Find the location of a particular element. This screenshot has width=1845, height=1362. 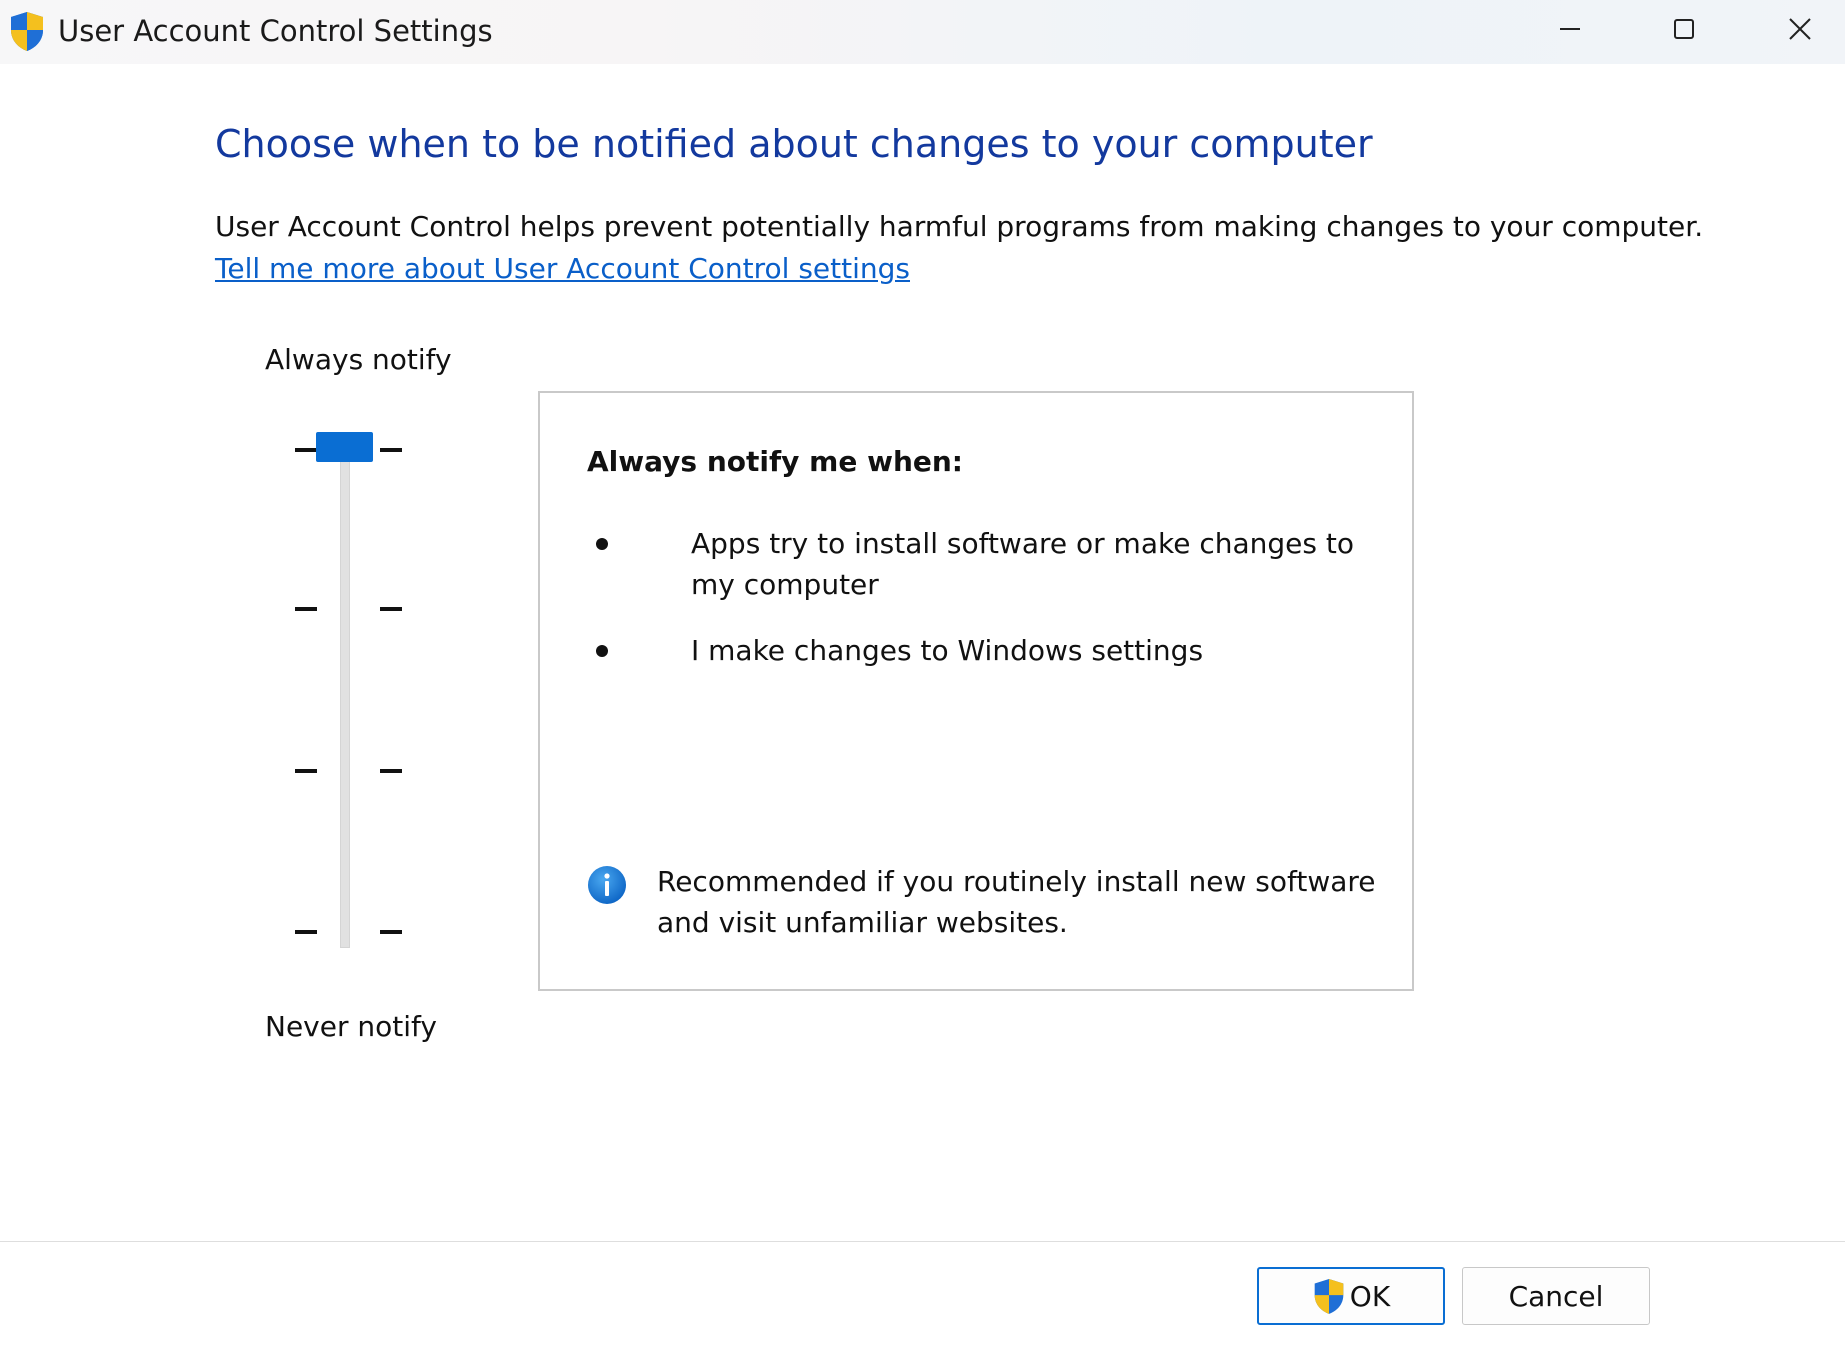

maximize-button is located at coordinates (1684, 29).